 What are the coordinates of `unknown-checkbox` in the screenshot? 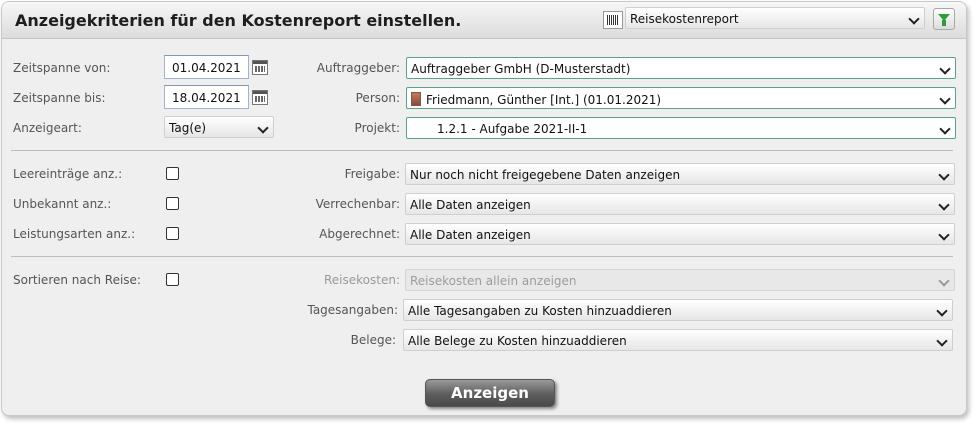 It's located at (172, 203).